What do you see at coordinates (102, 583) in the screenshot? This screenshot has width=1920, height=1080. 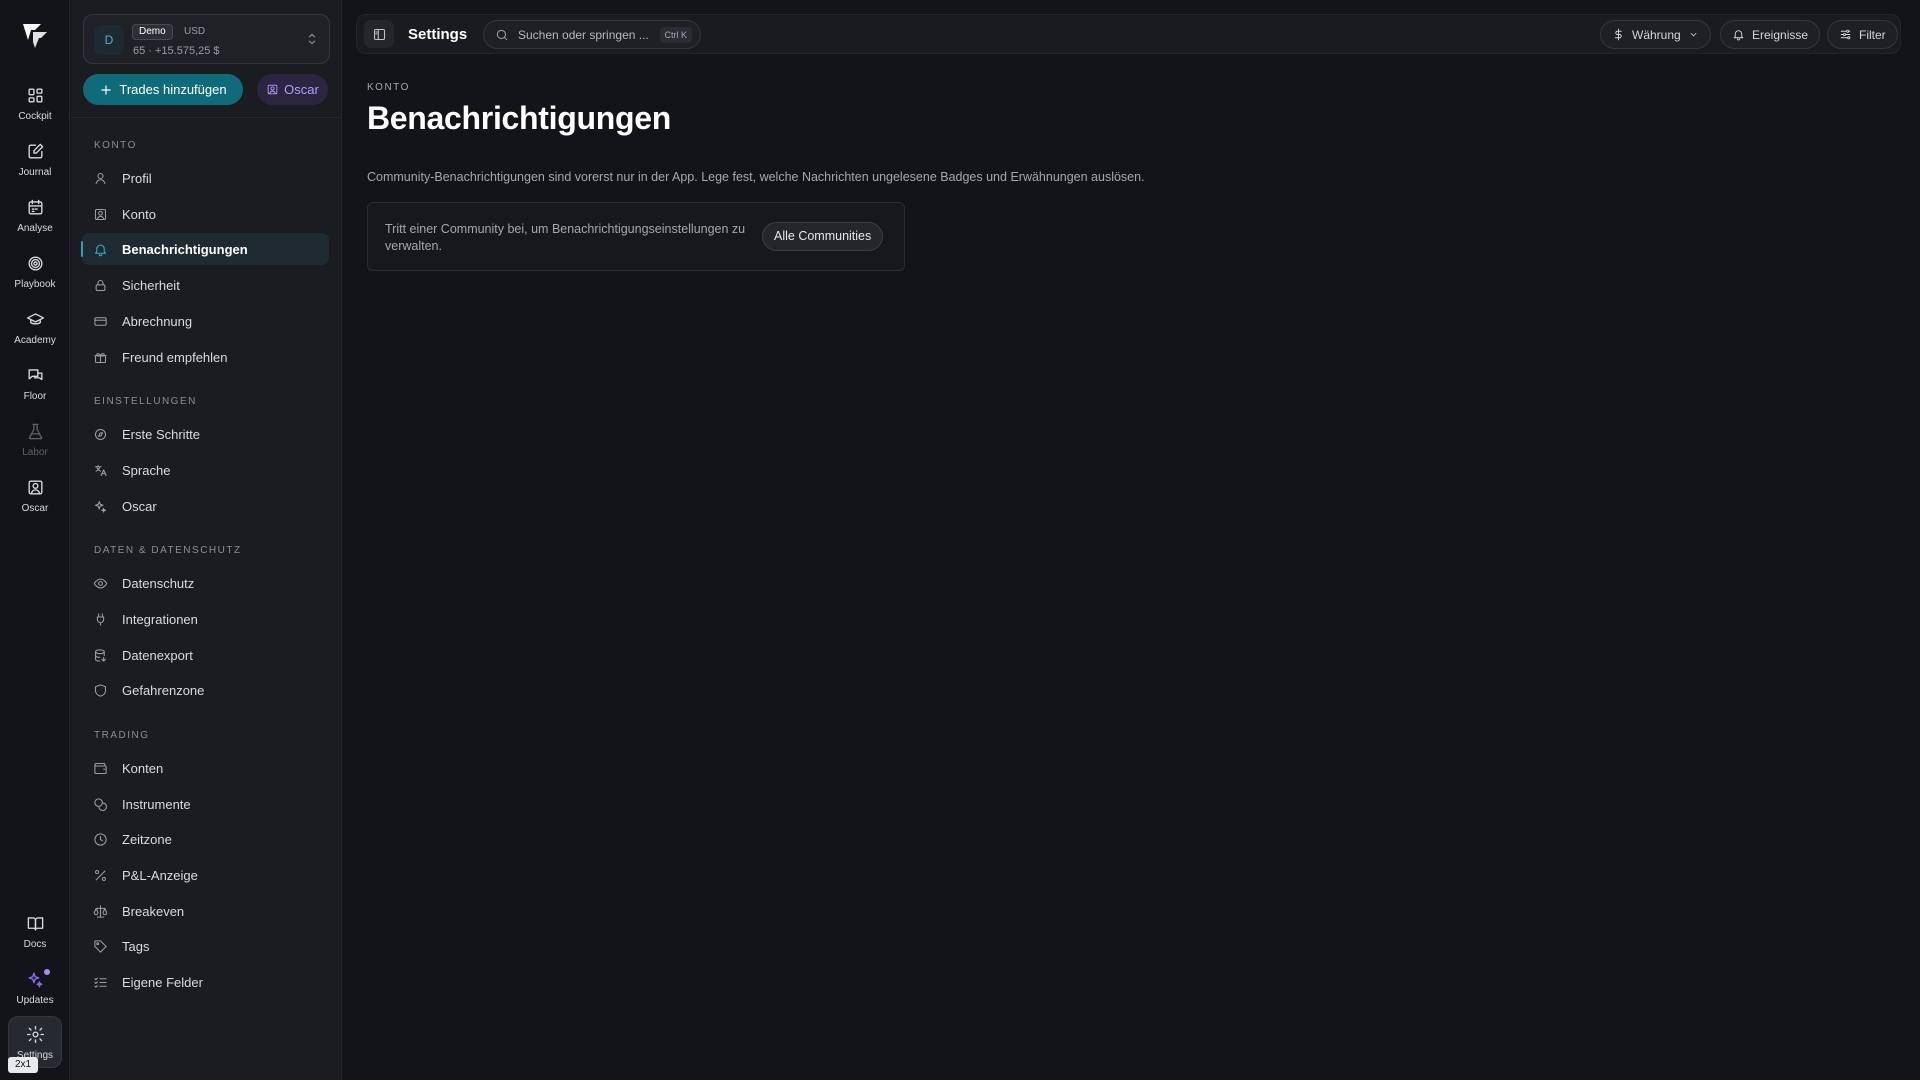 I see `eye-icon` at bounding box center [102, 583].